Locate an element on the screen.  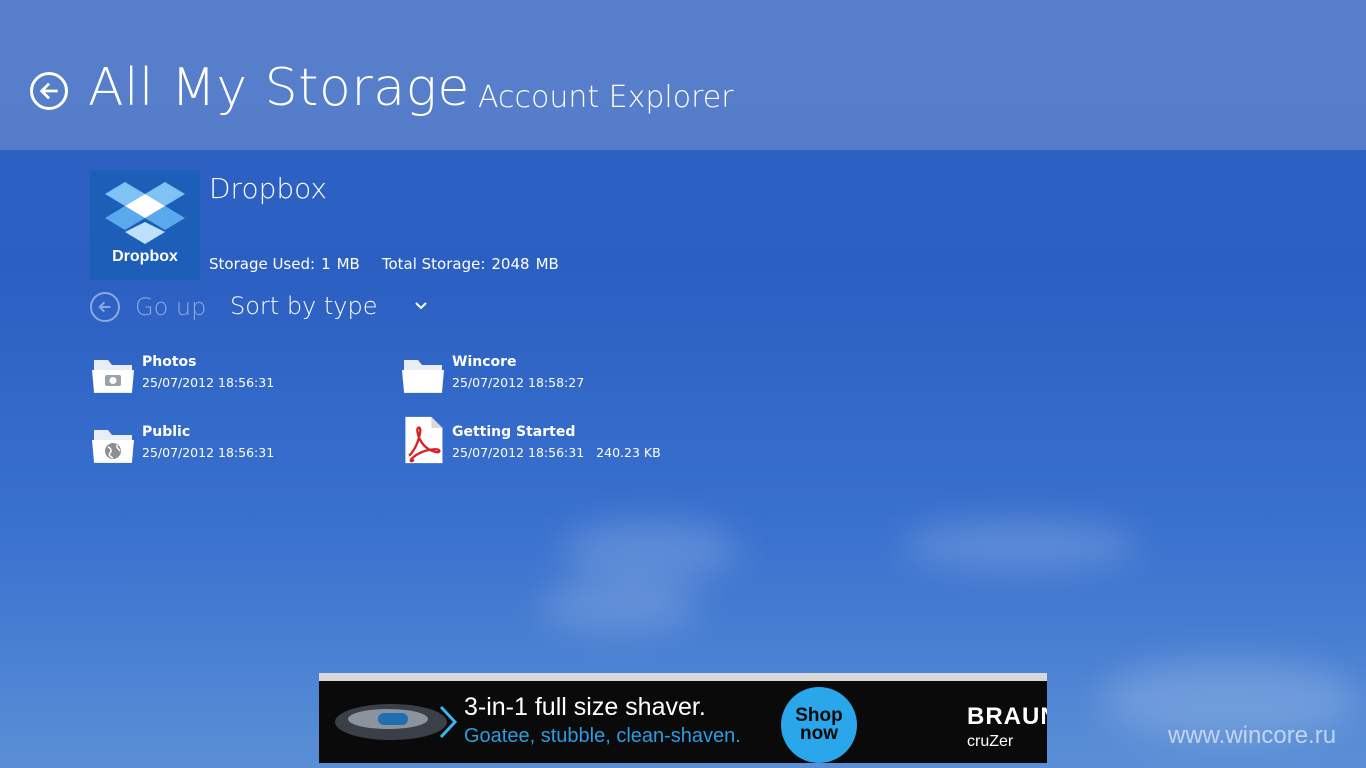
back-button is located at coordinates (49, 91).